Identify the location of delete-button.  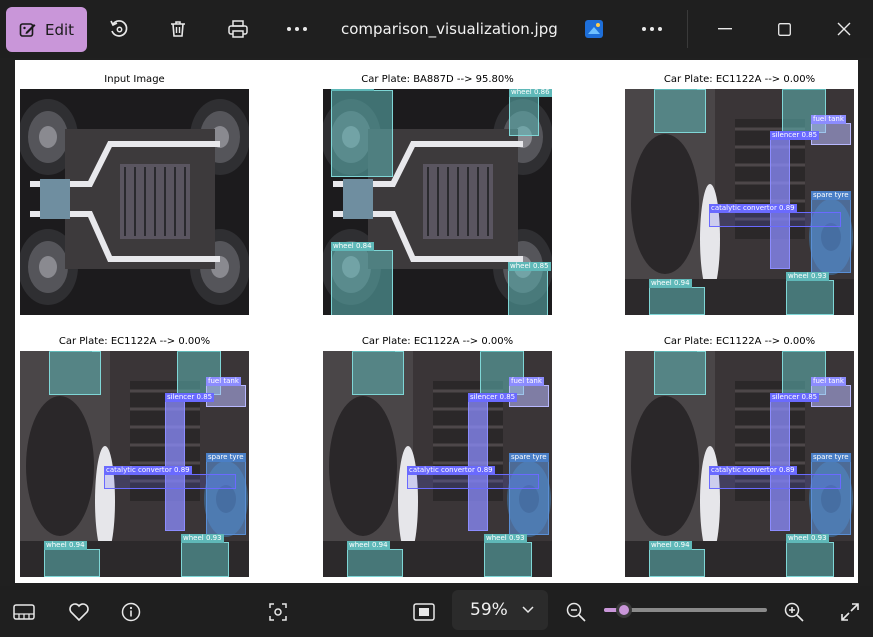
(178, 29).